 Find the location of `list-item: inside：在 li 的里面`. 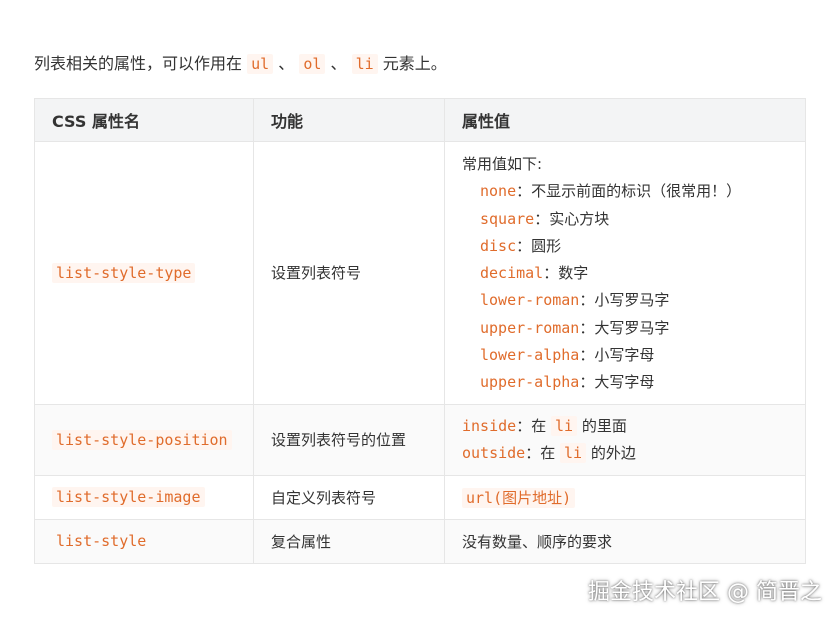

list-item: inside：在 li 的里面 is located at coordinates (625, 426).